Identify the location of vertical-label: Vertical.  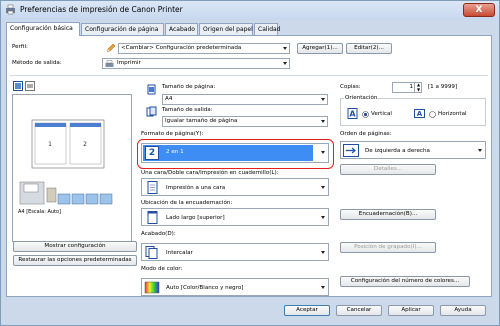
(381, 114).